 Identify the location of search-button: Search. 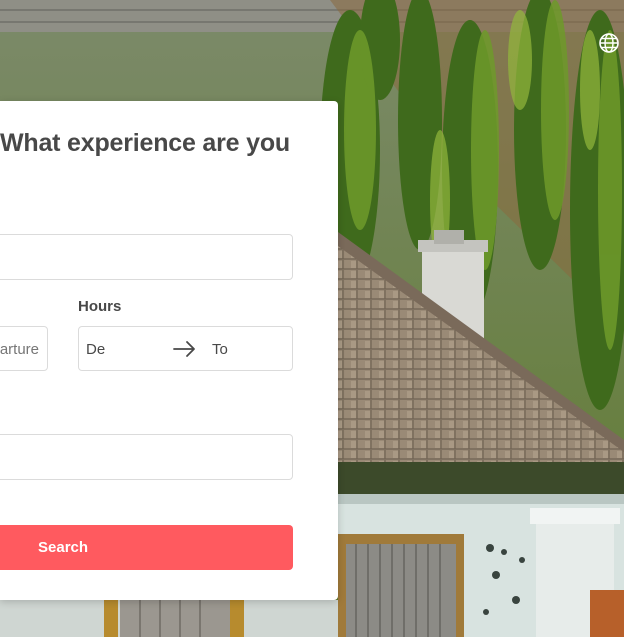
(146, 547).